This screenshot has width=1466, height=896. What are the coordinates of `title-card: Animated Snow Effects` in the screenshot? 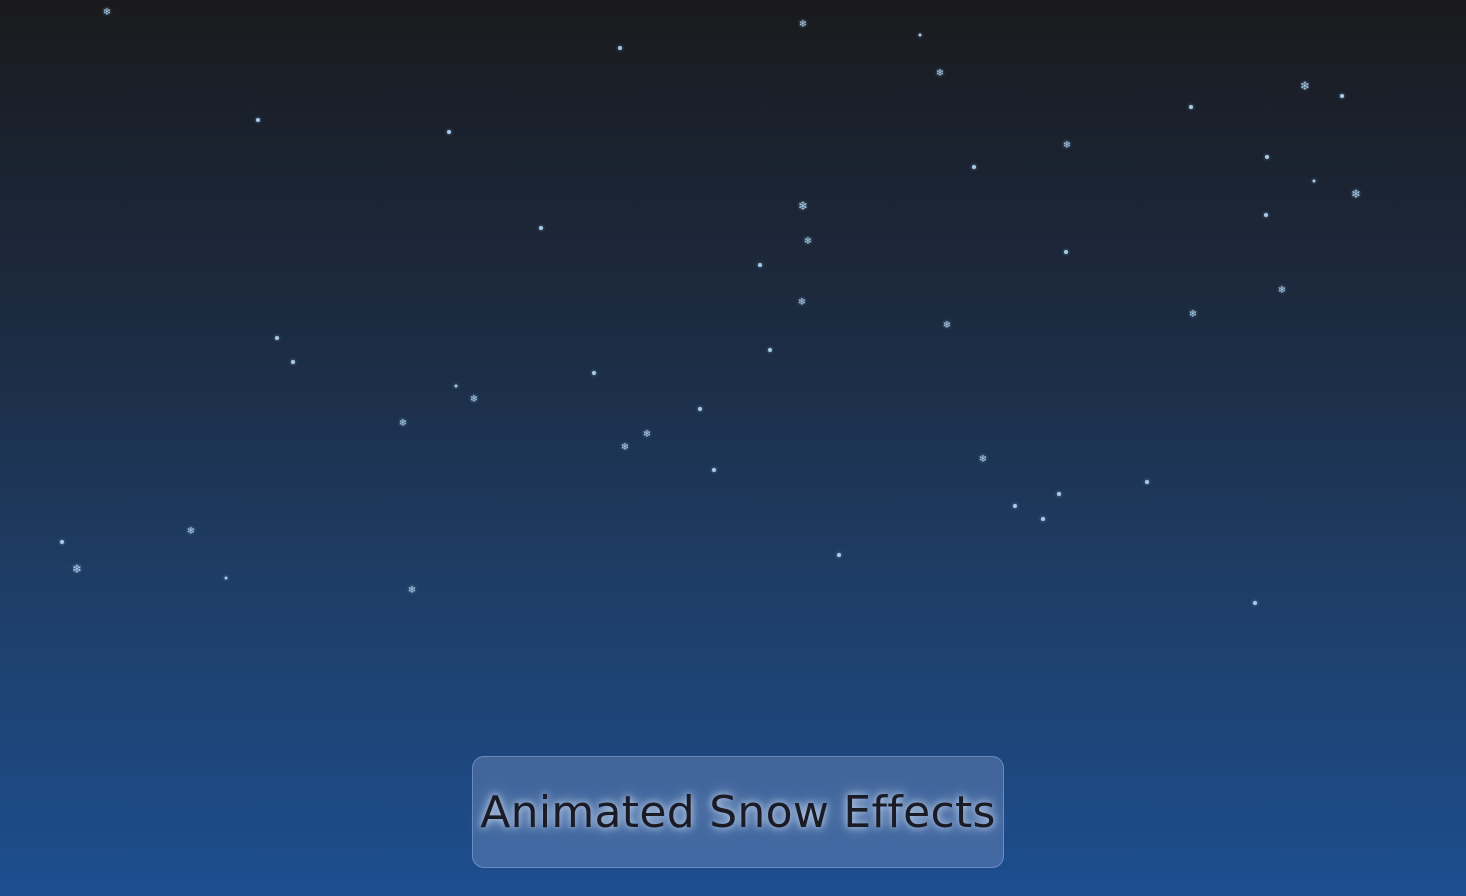 It's located at (738, 812).